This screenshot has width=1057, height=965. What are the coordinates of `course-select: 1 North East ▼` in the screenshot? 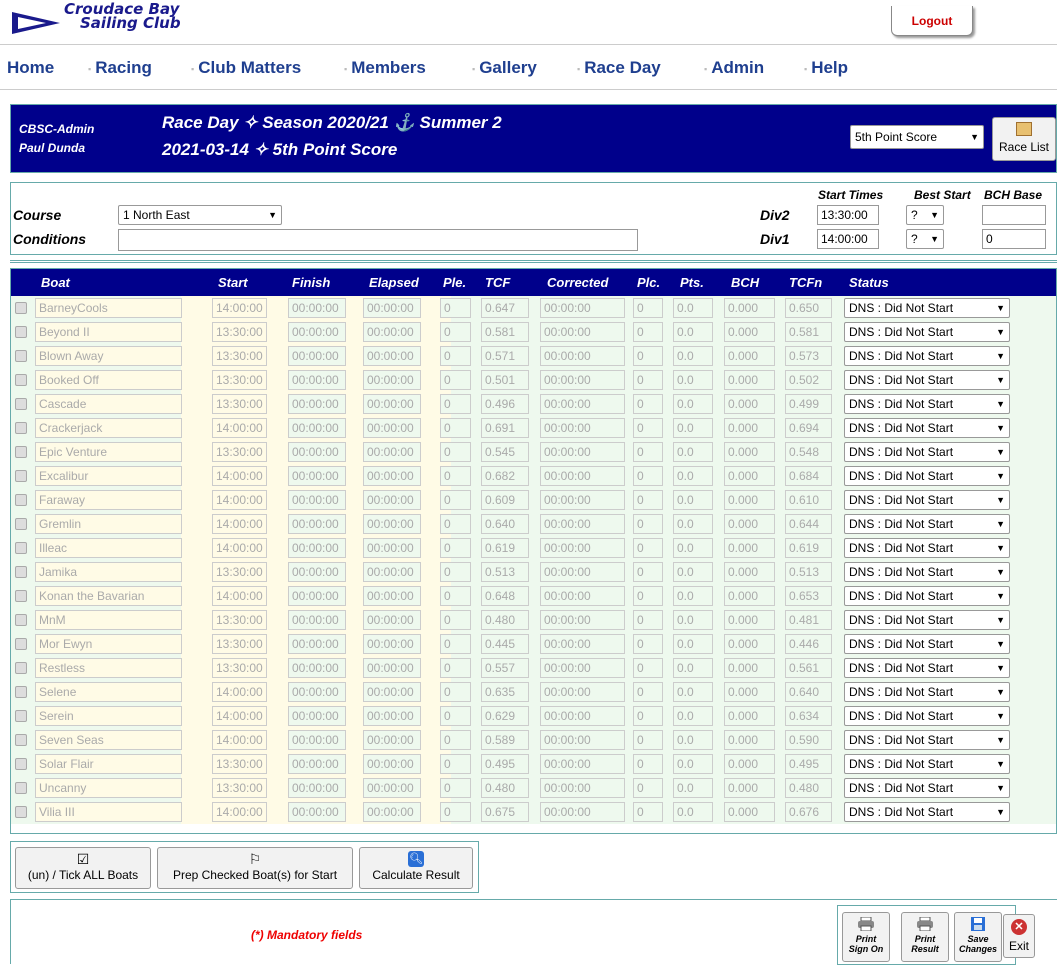 It's located at (200, 215).